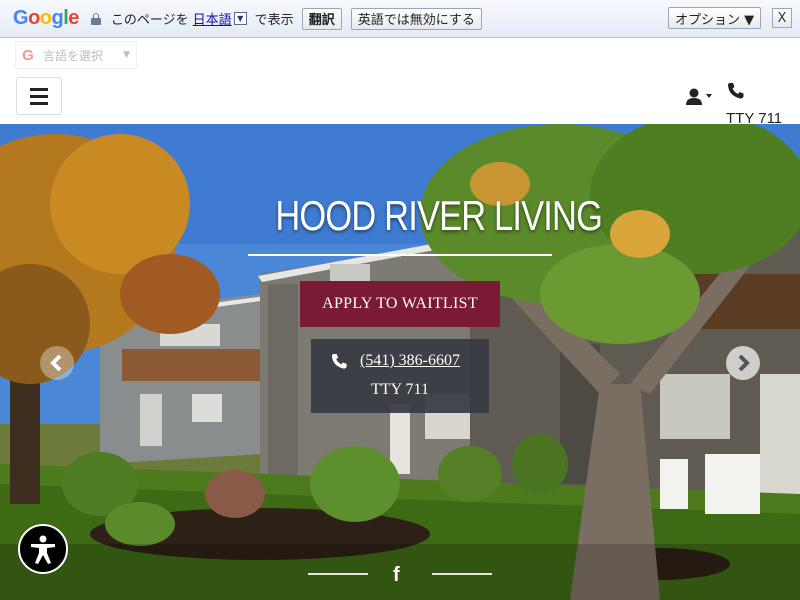 This screenshot has width=800, height=600. Describe the element at coordinates (400, 255) in the screenshot. I see `title-divider` at that location.